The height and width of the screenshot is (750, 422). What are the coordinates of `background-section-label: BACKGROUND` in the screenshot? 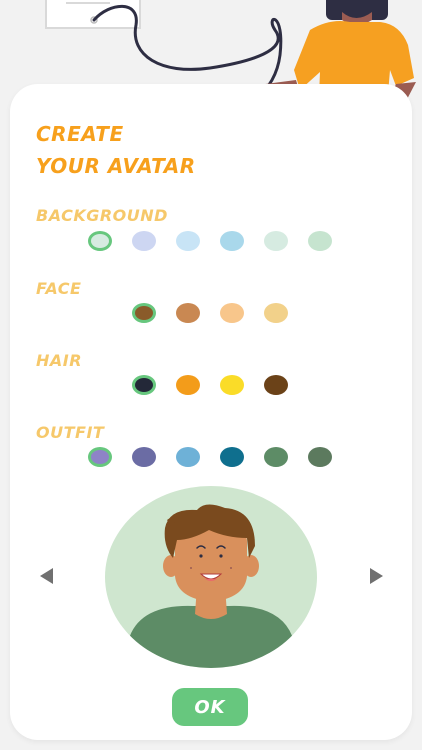 It's located at (102, 215).